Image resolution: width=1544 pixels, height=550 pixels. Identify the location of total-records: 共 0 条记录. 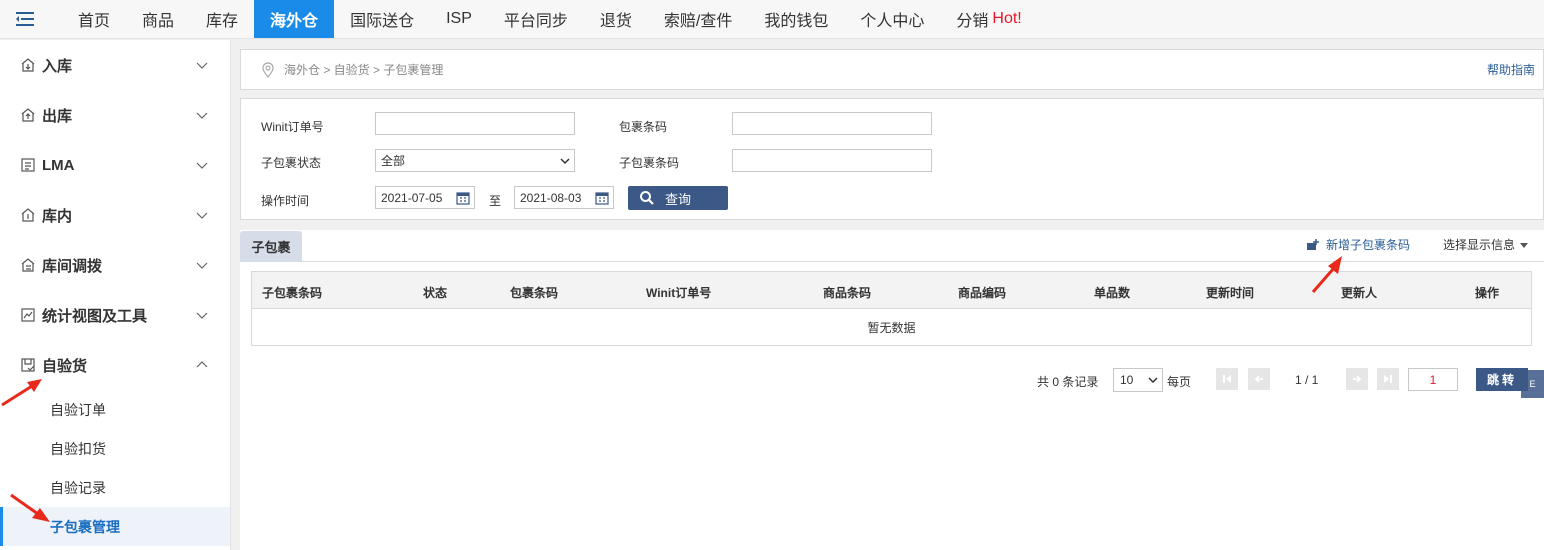
(1068, 382).